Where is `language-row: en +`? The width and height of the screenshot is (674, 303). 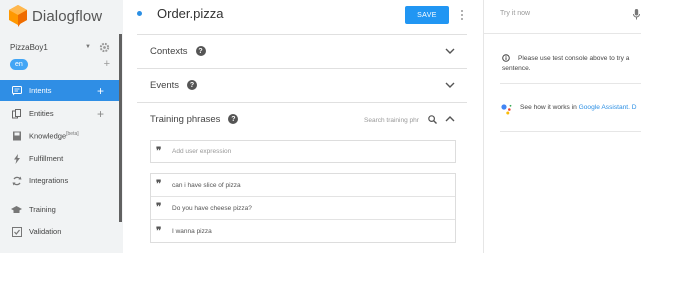
language-row: en + is located at coordinates (60, 64).